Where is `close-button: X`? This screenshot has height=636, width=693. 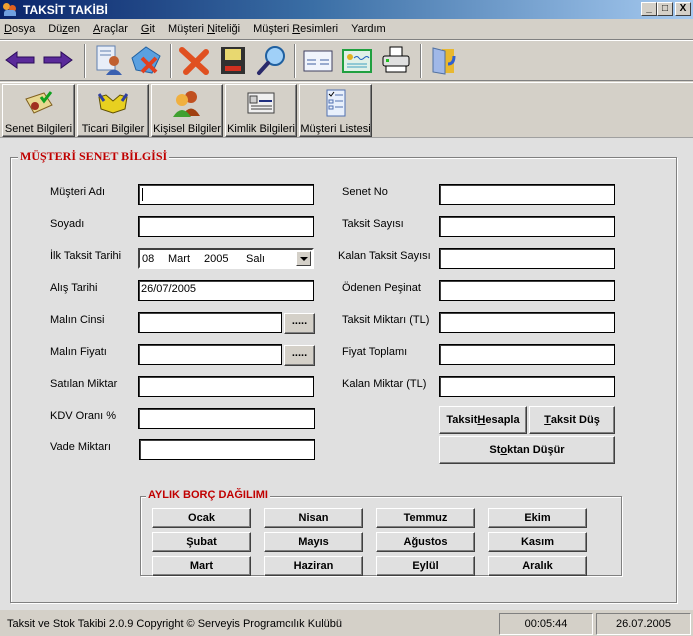 close-button: X is located at coordinates (683, 9).